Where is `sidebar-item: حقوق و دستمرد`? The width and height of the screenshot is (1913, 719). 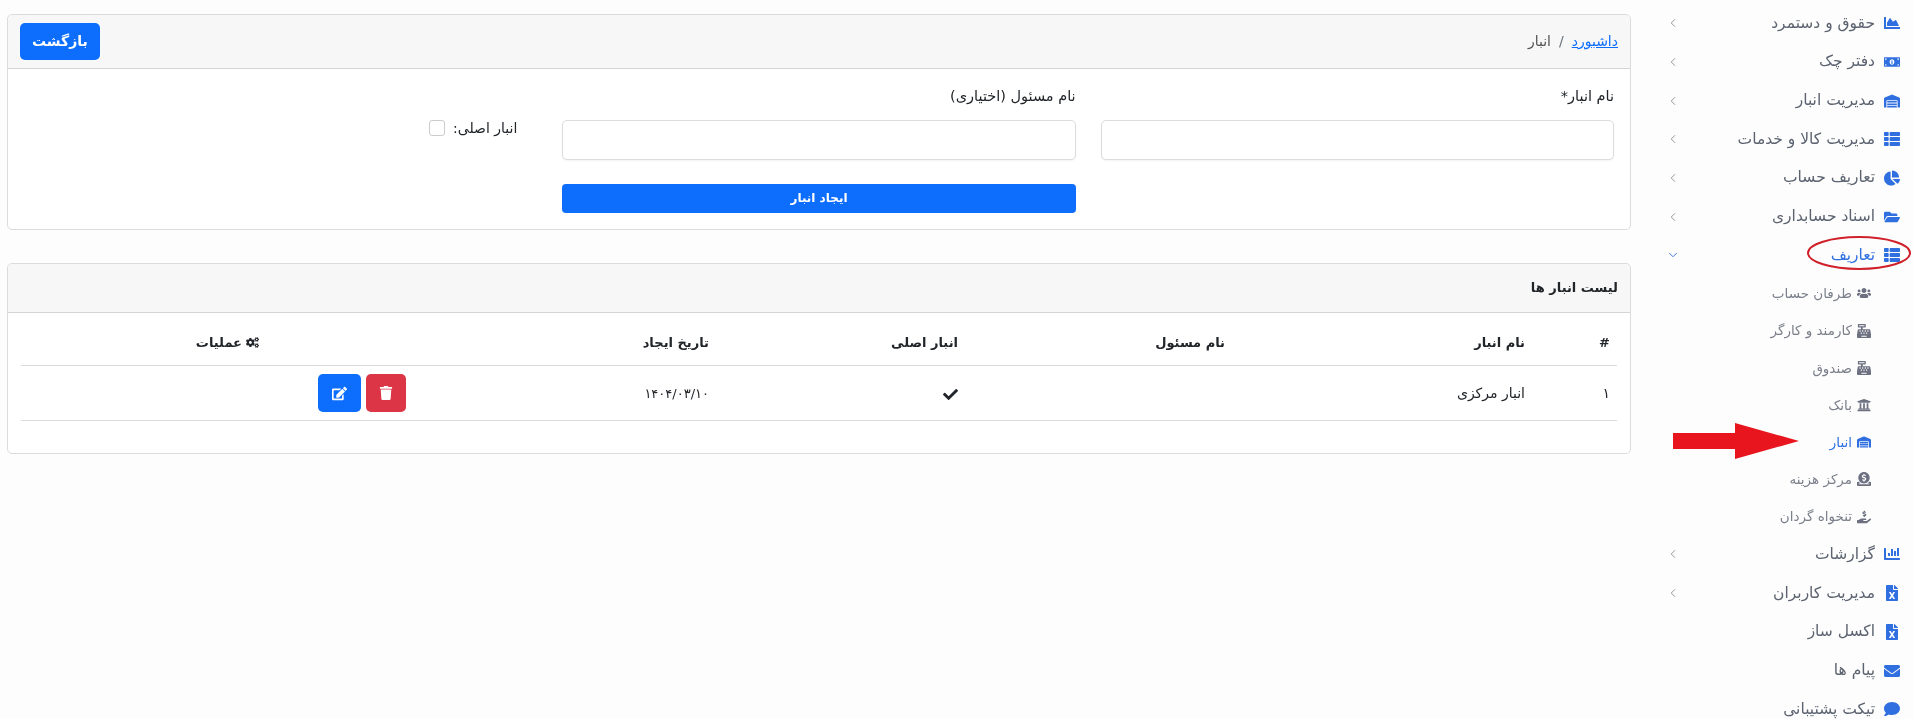
sidebar-item: حقوق و دستمرد is located at coordinates (1823, 23).